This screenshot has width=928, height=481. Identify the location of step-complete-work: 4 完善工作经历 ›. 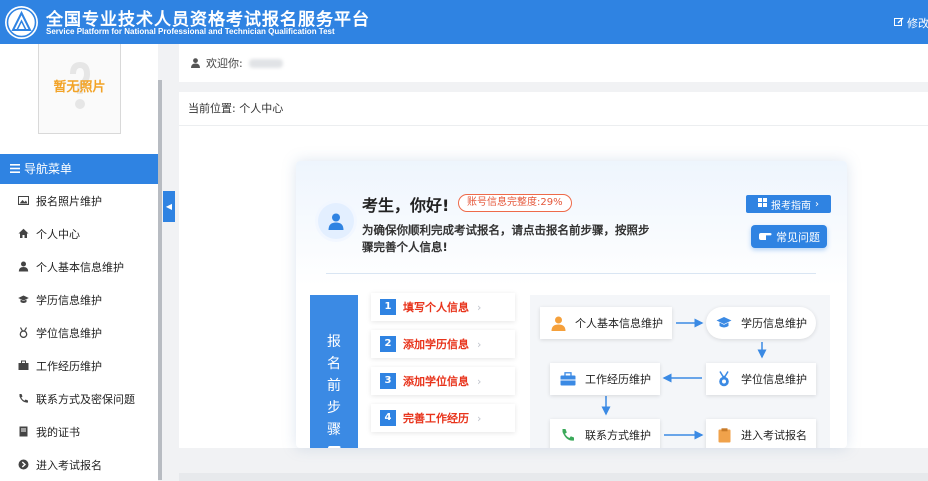
(443, 418).